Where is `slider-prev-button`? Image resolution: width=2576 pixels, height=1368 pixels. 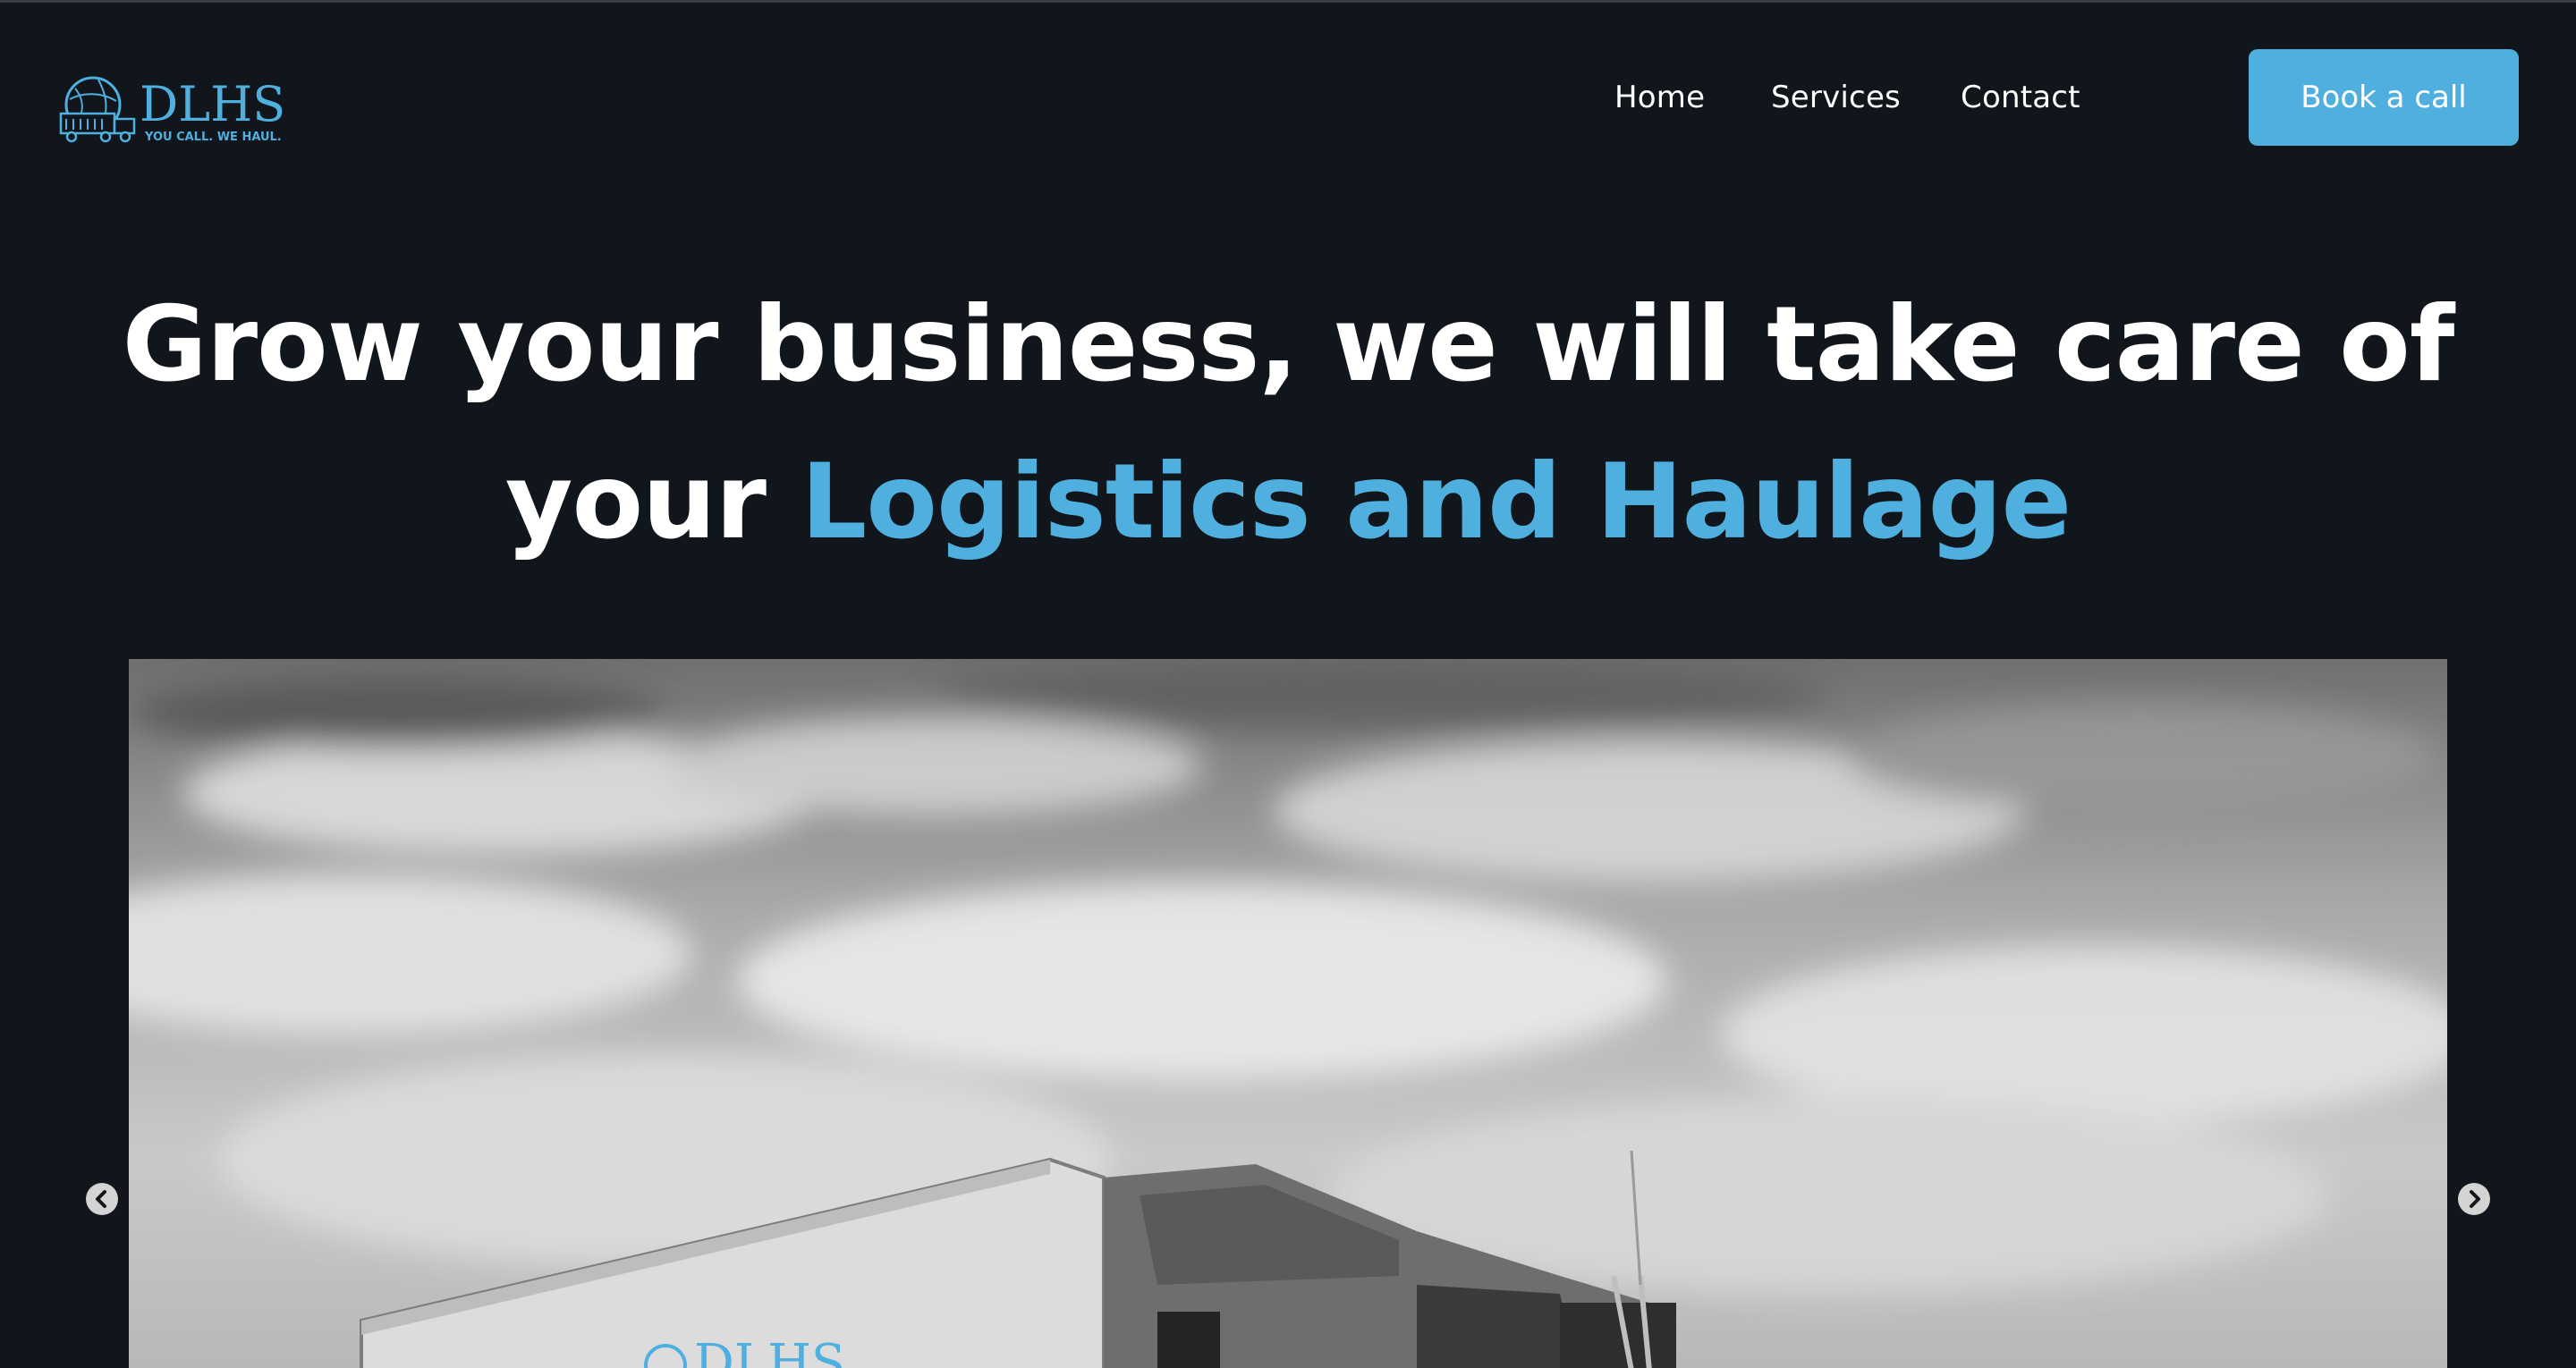
slider-prev-button is located at coordinates (102, 1199).